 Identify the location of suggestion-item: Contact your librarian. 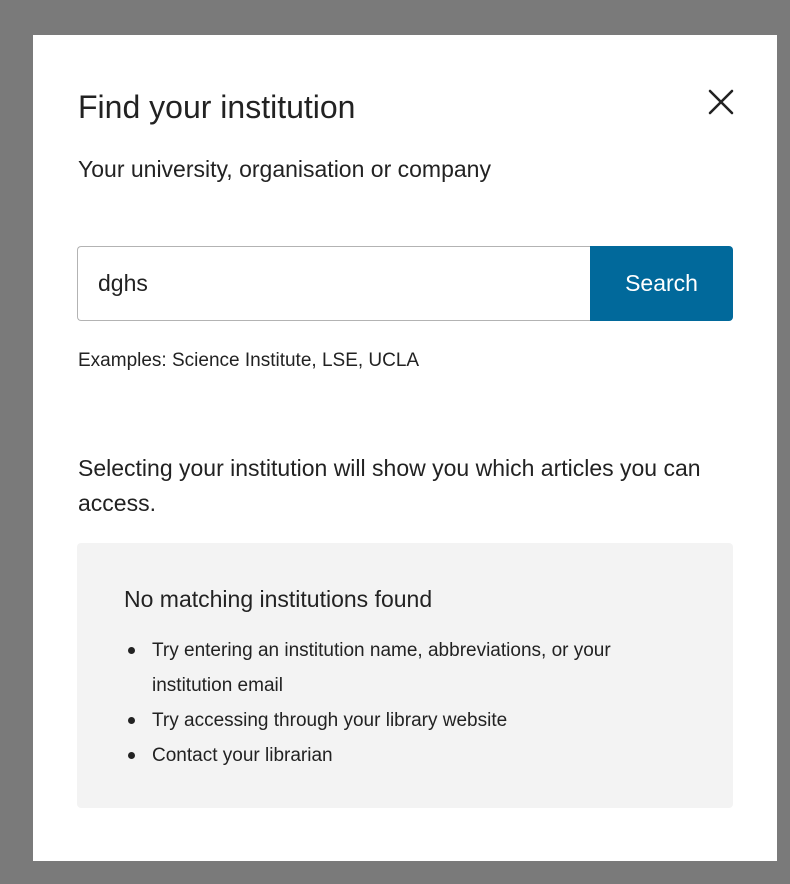
(404, 755).